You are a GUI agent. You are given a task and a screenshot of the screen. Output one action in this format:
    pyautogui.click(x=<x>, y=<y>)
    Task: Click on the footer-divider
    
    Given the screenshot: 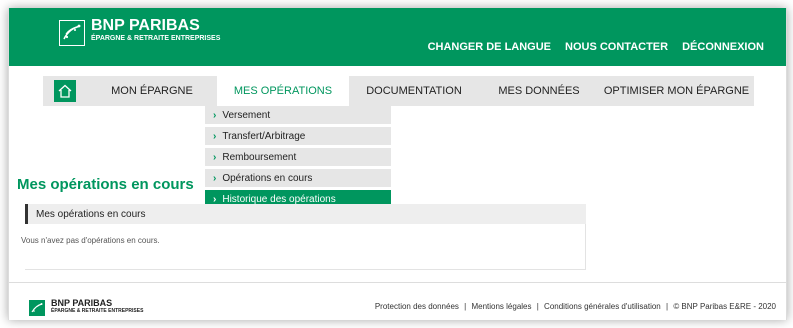 What is the action you would take?
    pyautogui.click(x=397, y=282)
    